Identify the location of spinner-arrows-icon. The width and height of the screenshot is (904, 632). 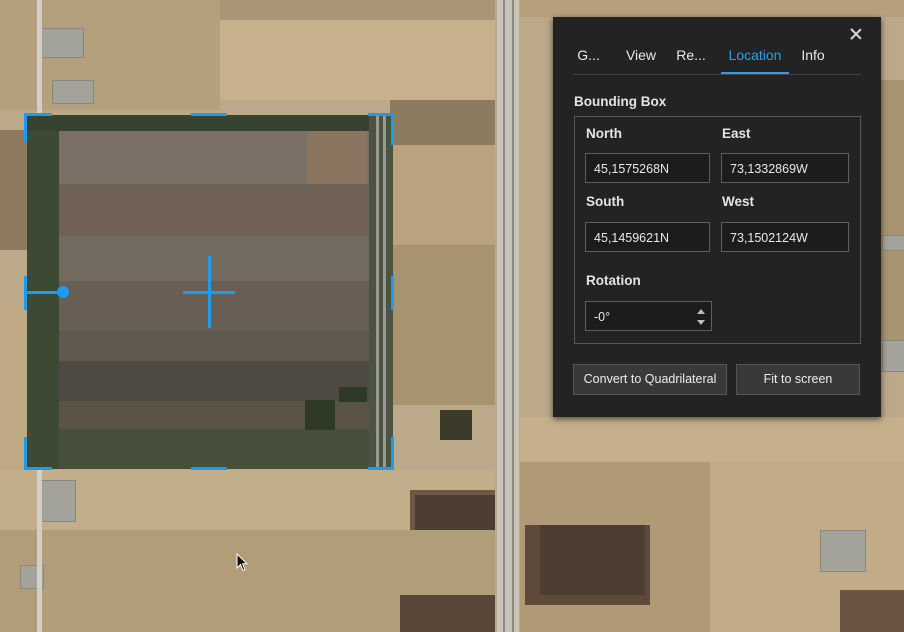
(701, 317).